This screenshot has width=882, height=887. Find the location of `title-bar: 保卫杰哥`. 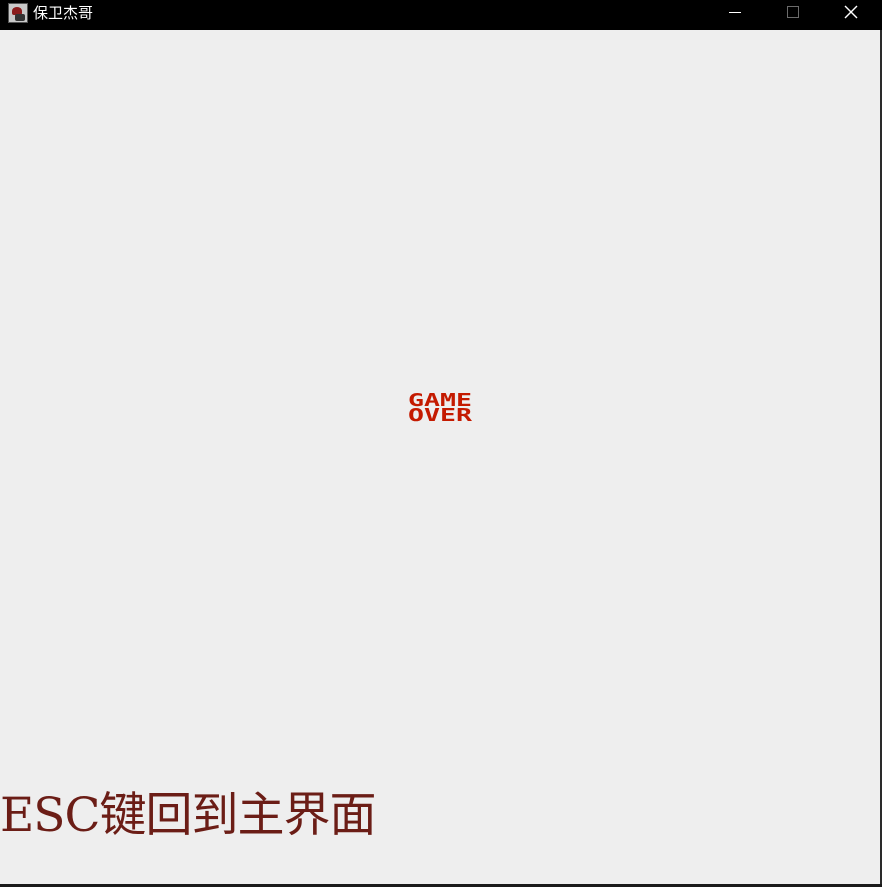

title-bar: 保卫杰哥 is located at coordinates (441, 15).